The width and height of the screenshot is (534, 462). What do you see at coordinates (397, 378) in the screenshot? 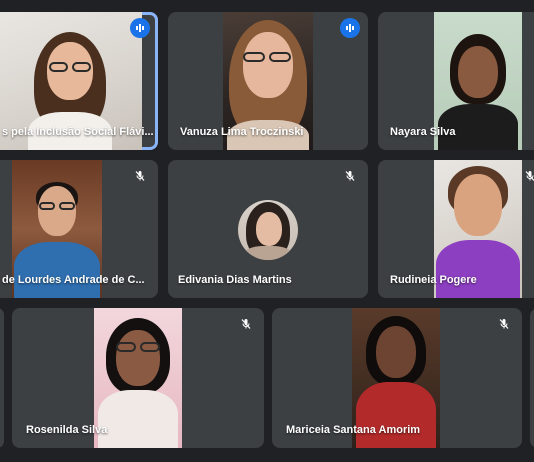
I see `participant-tile-8: Mariceia Santana Amorim` at bounding box center [397, 378].